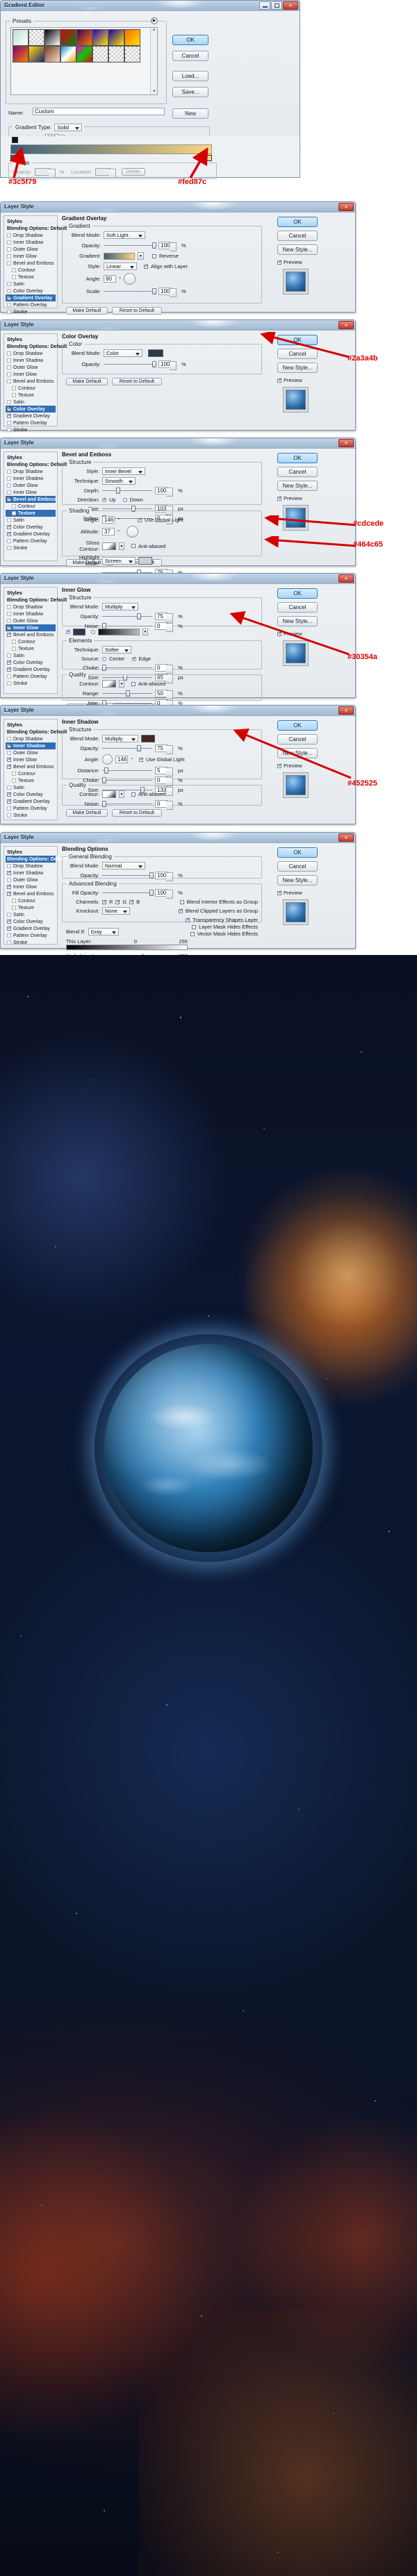 This screenshot has width=417, height=2576. I want to click on noise-slider, so click(127, 804).